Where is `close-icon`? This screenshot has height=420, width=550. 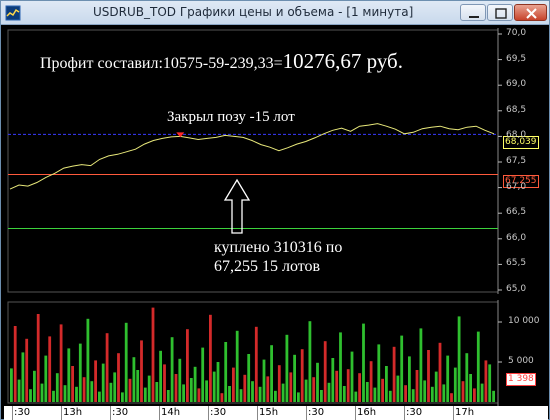 close-icon is located at coordinates (531, 13).